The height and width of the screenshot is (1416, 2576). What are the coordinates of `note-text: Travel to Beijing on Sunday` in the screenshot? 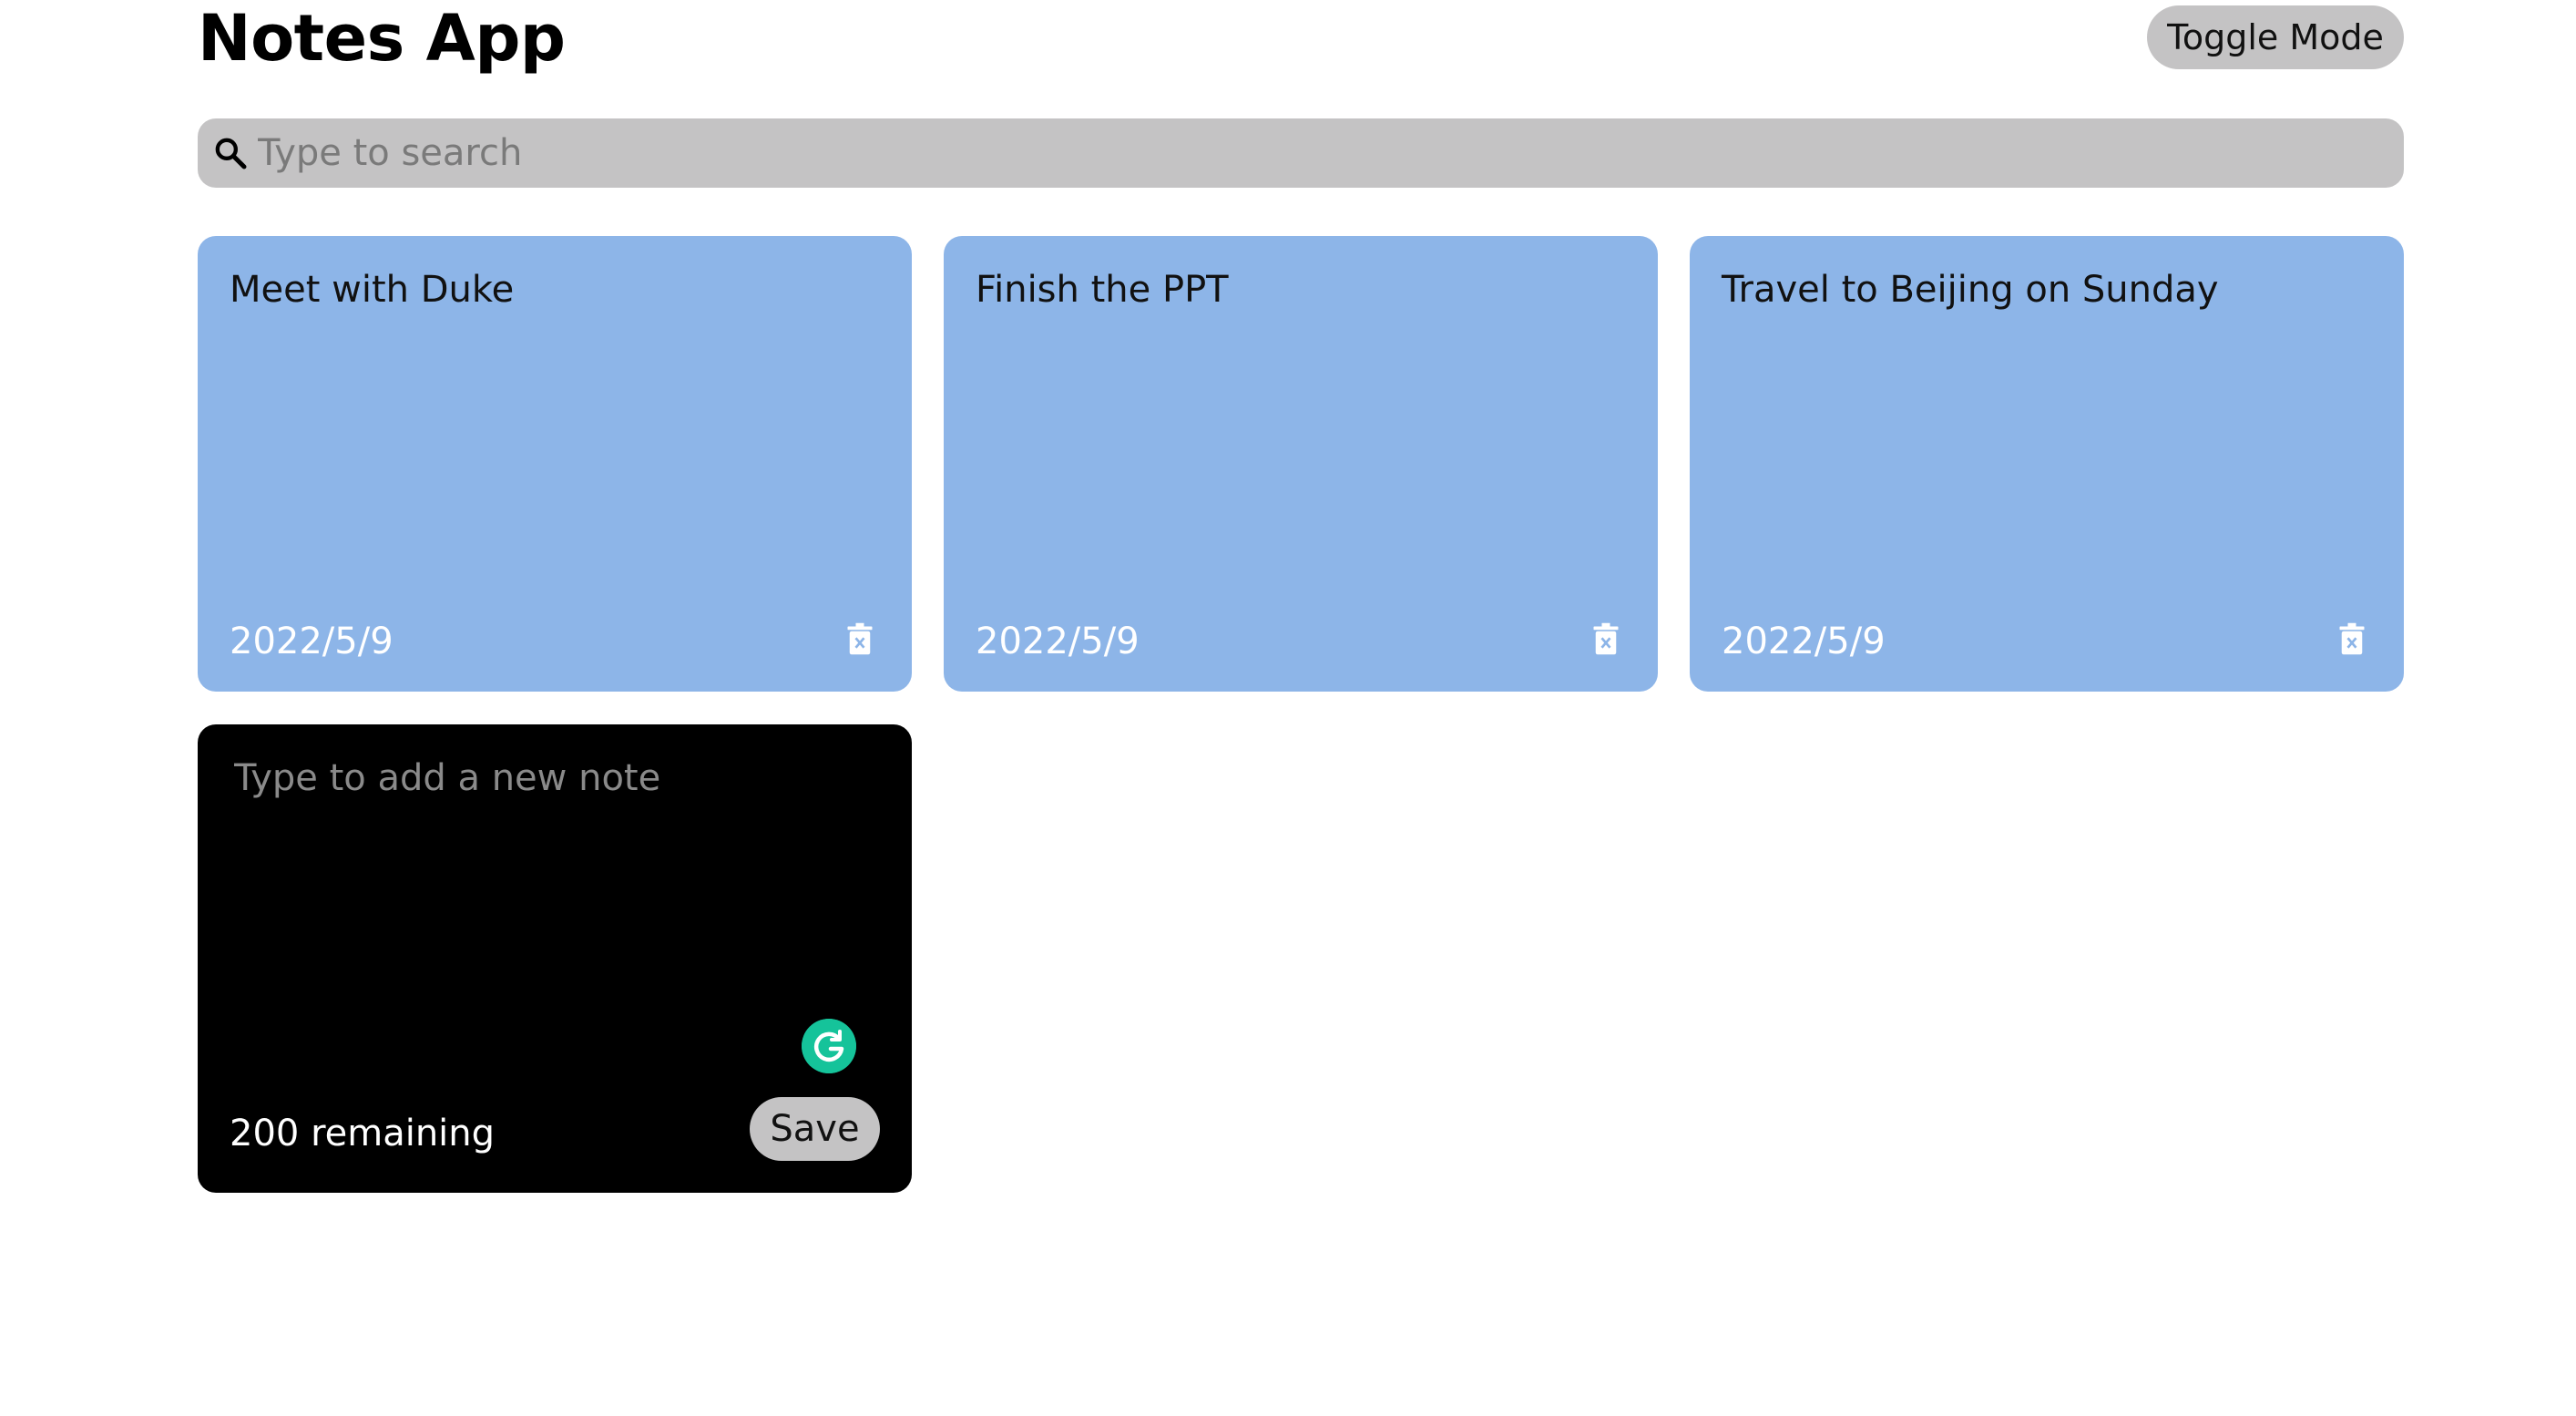 It's located at (1970, 290).